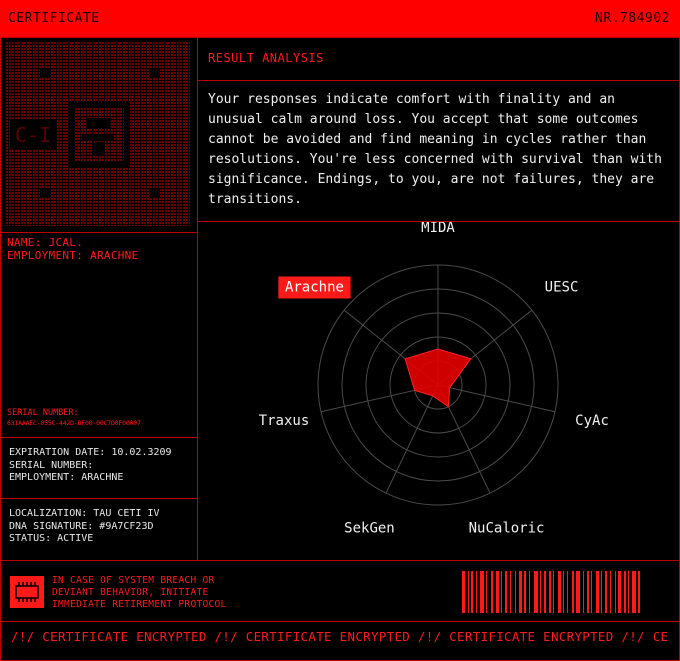 This screenshot has width=680, height=661. Describe the element at coordinates (266, 58) in the screenshot. I see `analysis-title: RESULT ANALYSIS` at that location.